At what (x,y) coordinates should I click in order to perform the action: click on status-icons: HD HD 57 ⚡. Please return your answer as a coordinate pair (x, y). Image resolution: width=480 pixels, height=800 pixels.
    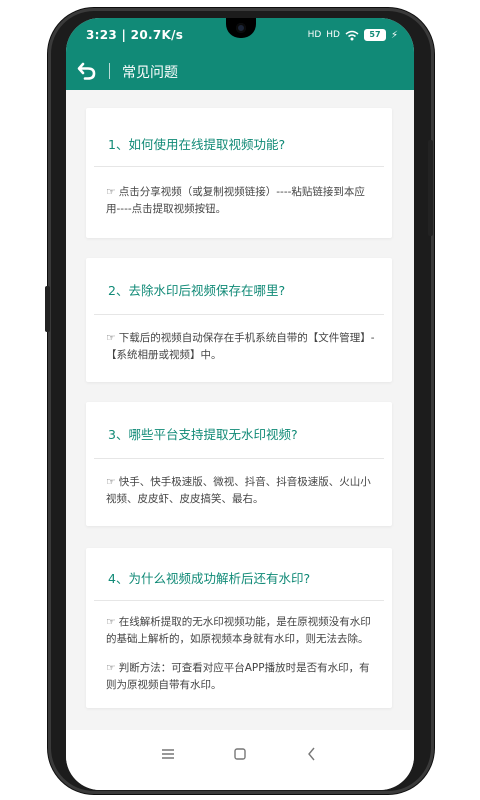
    Looking at the image, I should click on (353, 35).